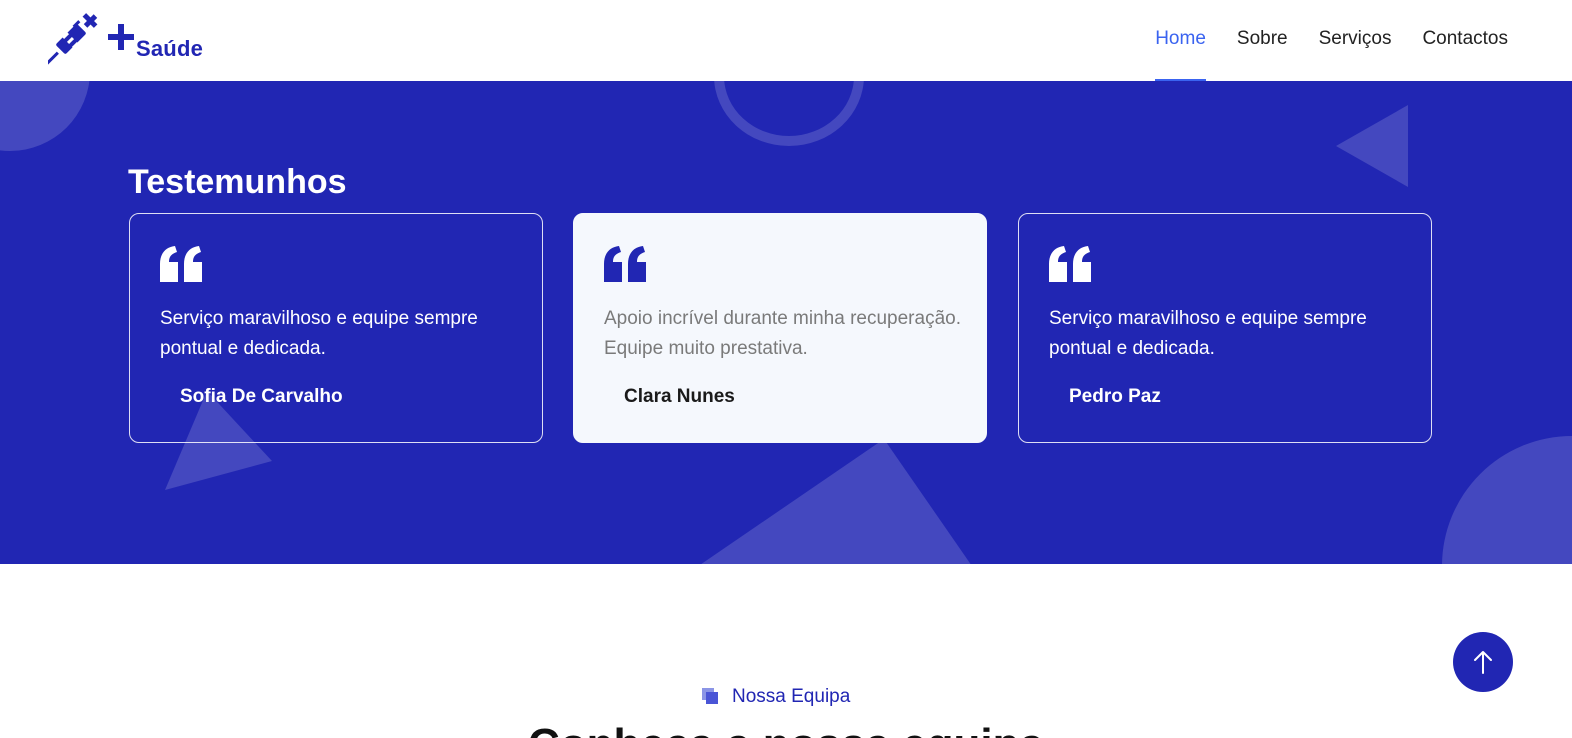  Describe the element at coordinates (786, 729) in the screenshot. I see `team-heading: Conheça a nossa equipa` at that location.